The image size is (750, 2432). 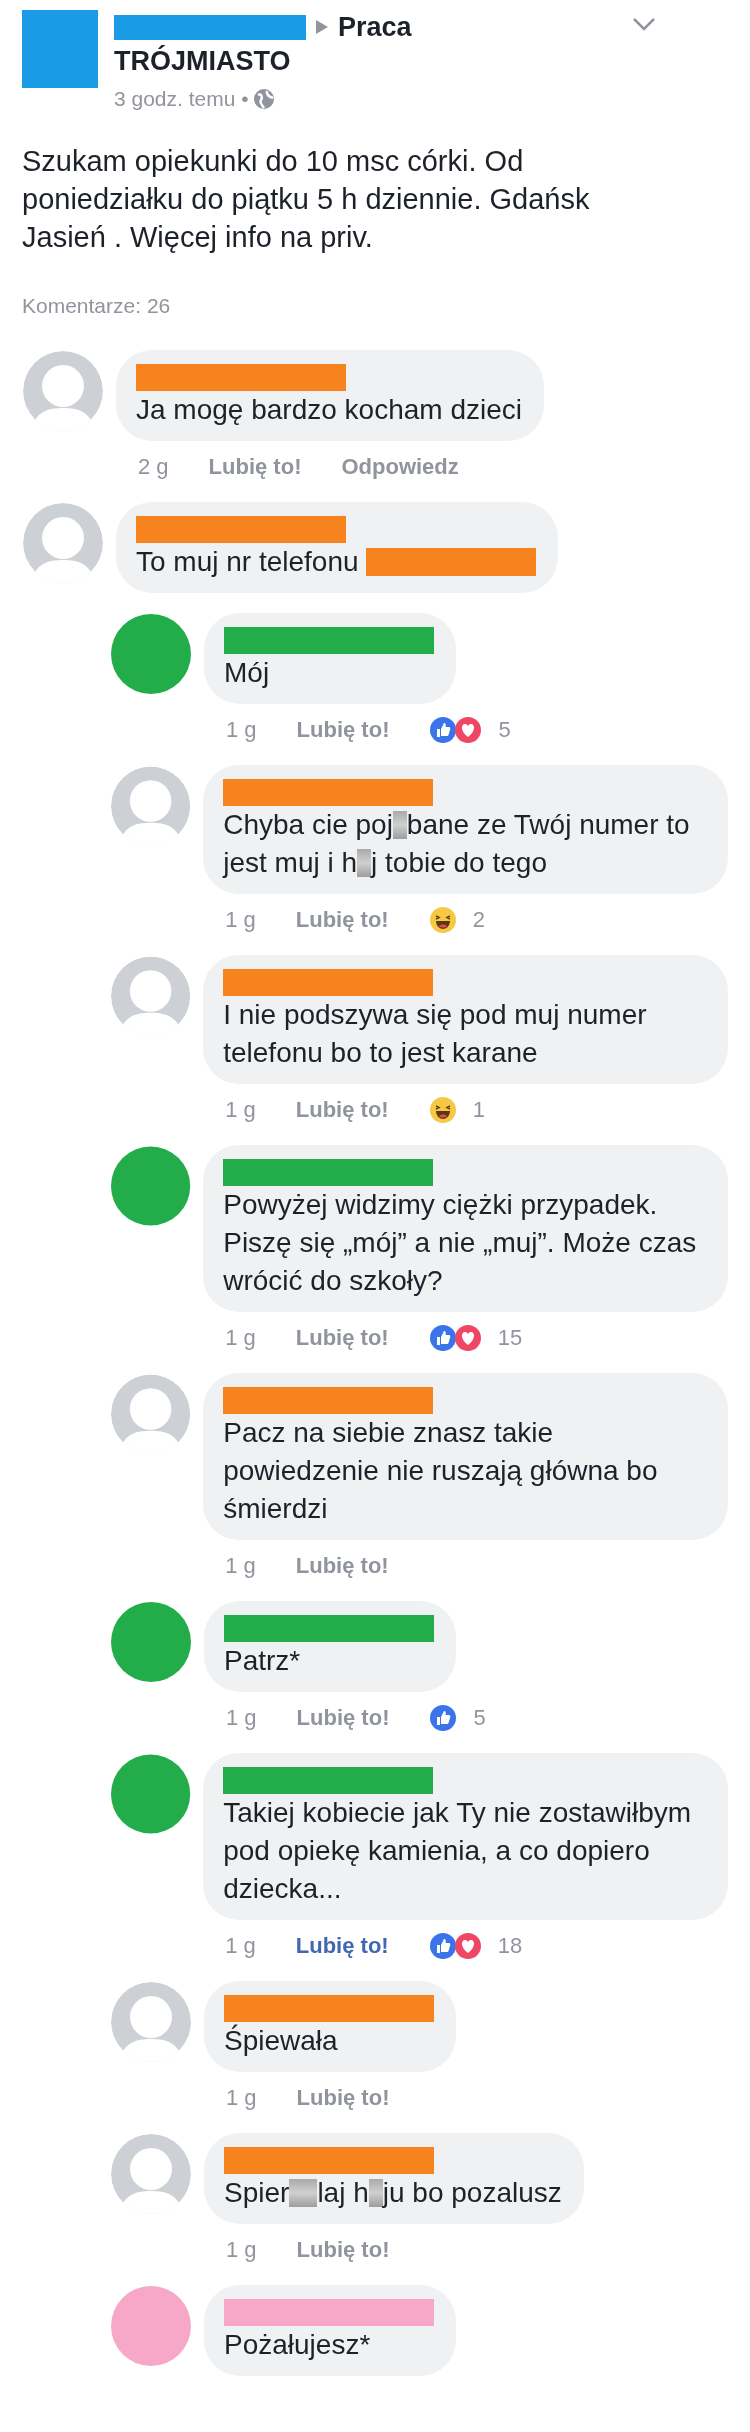 I want to click on group-name: Praca, so click(x=375, y=27).